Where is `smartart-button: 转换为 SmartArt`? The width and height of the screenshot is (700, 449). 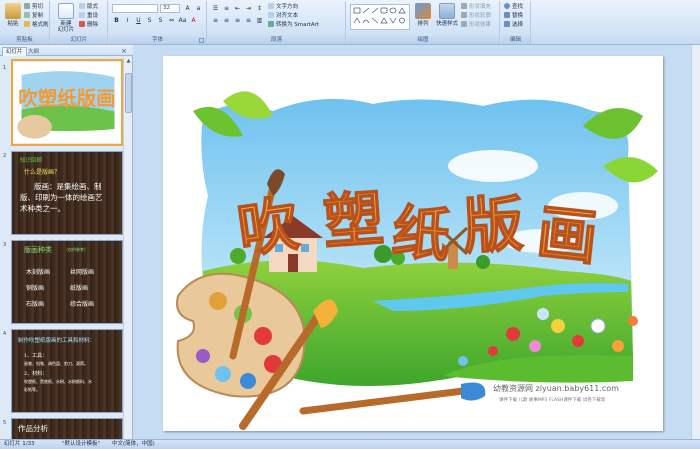
smartart-button: 转换为 SmartArt is located at coordinates (293, 25).